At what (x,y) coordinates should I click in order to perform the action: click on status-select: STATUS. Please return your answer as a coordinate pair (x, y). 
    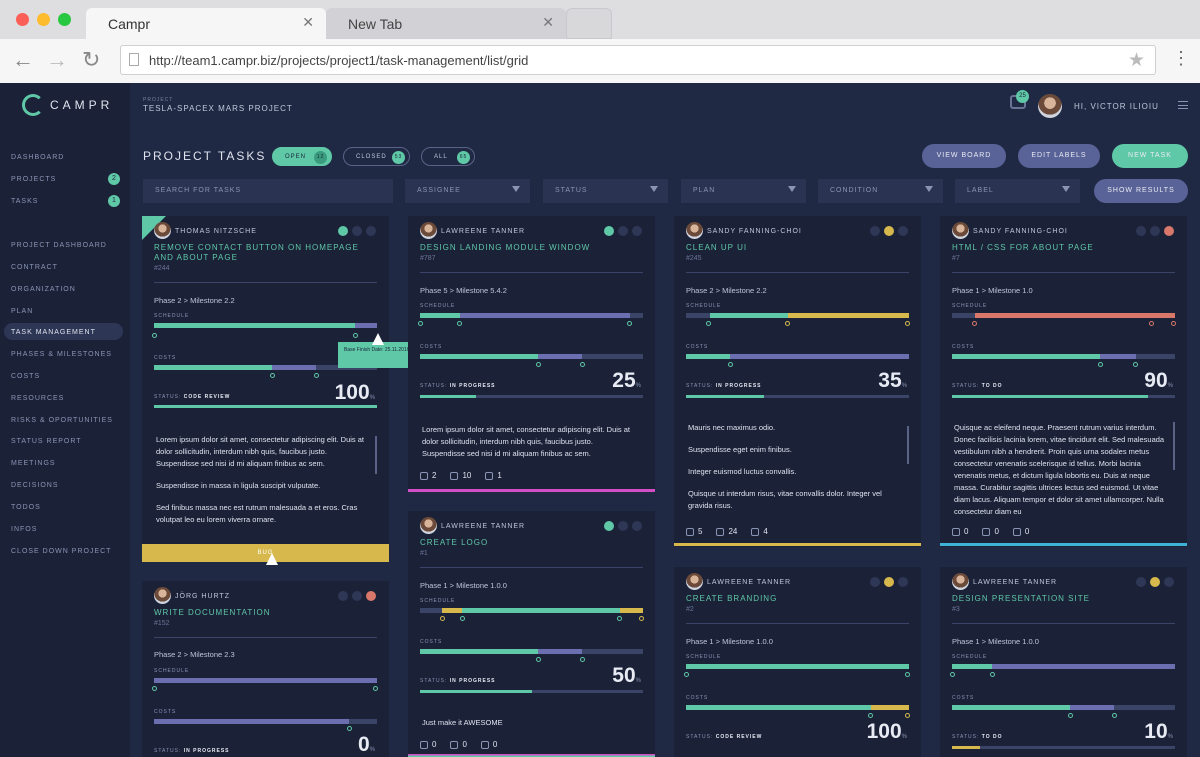
    Looking at the image, I should click on (605, 191).